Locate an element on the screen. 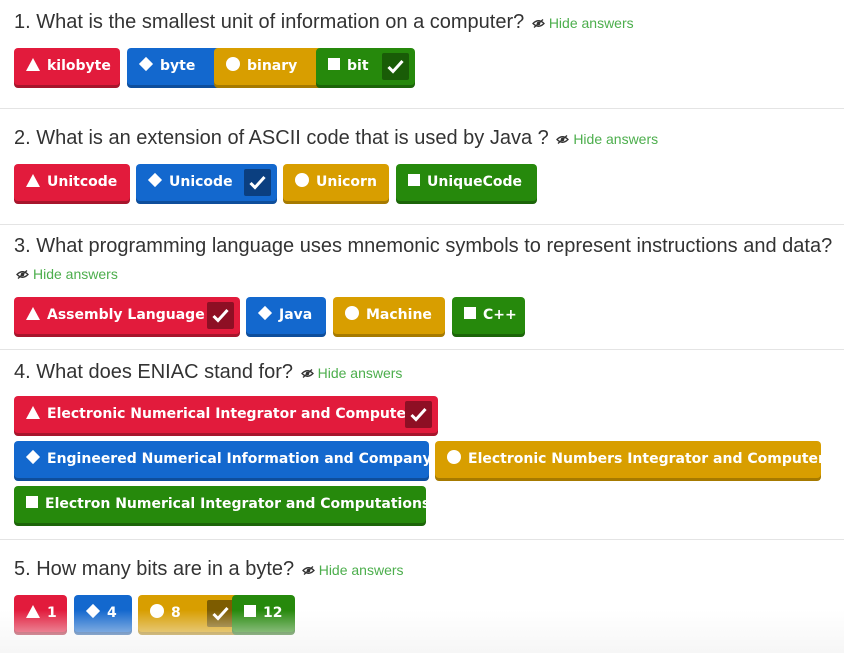 The height and width of the screenshot is (653, 844). answer-button: byte is located at coordinates (174, 66).